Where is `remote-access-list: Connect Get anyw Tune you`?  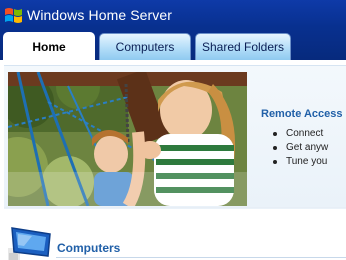 remote-access-list: Connect Get anyw Tune you is located at coordinates (300, 148).